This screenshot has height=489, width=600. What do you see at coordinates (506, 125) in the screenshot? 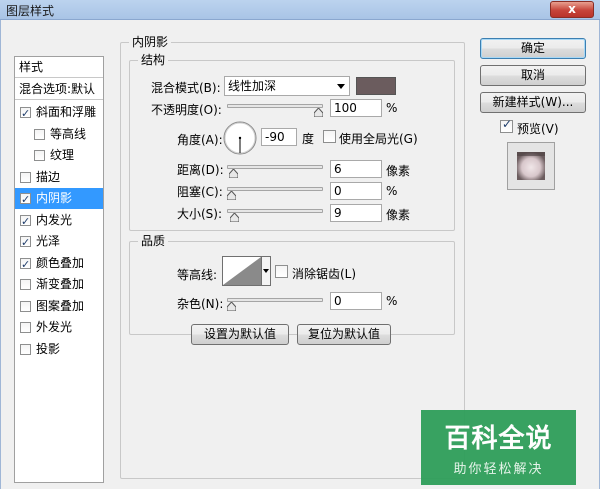
I see `preview-checkbox` at bounding box center [506, 125].